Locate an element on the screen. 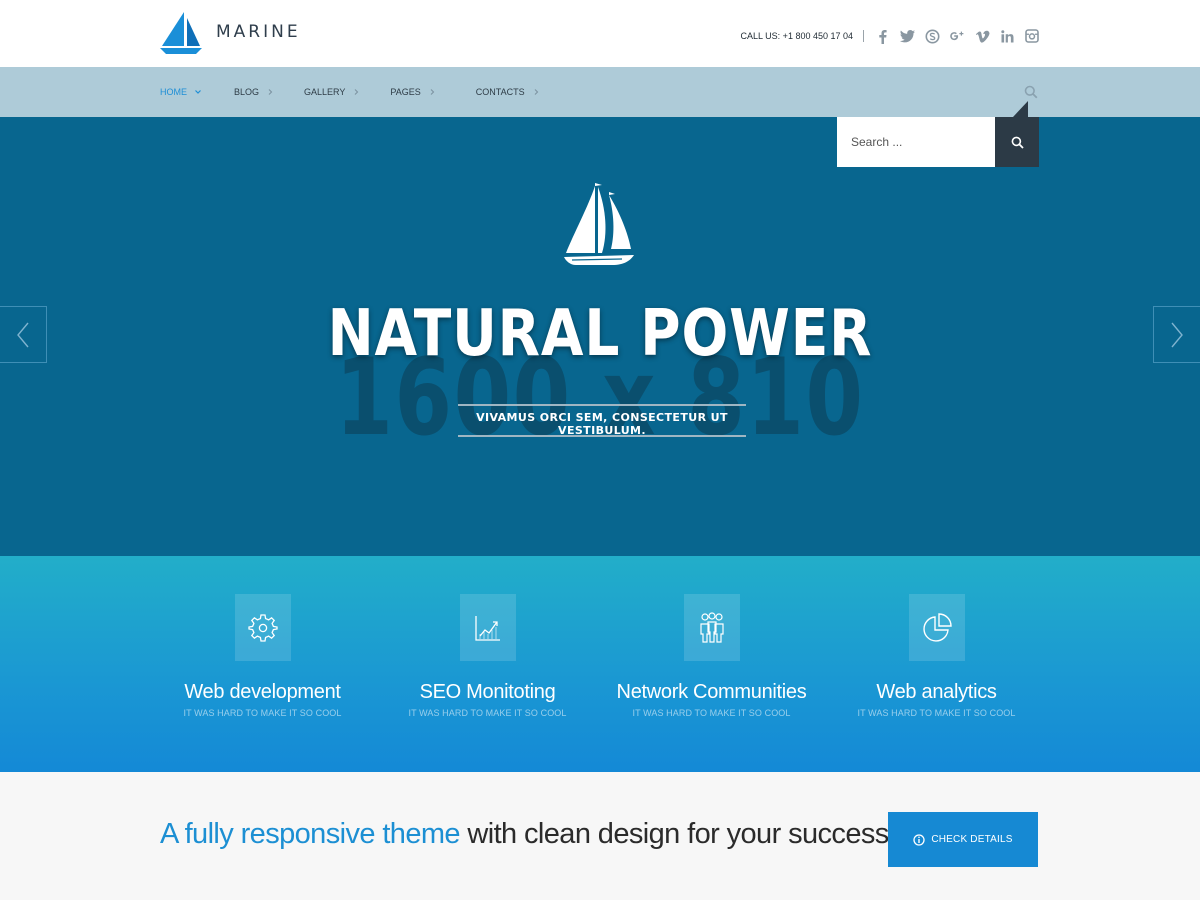  google-plus-icon is located at coordinates (957, 36).